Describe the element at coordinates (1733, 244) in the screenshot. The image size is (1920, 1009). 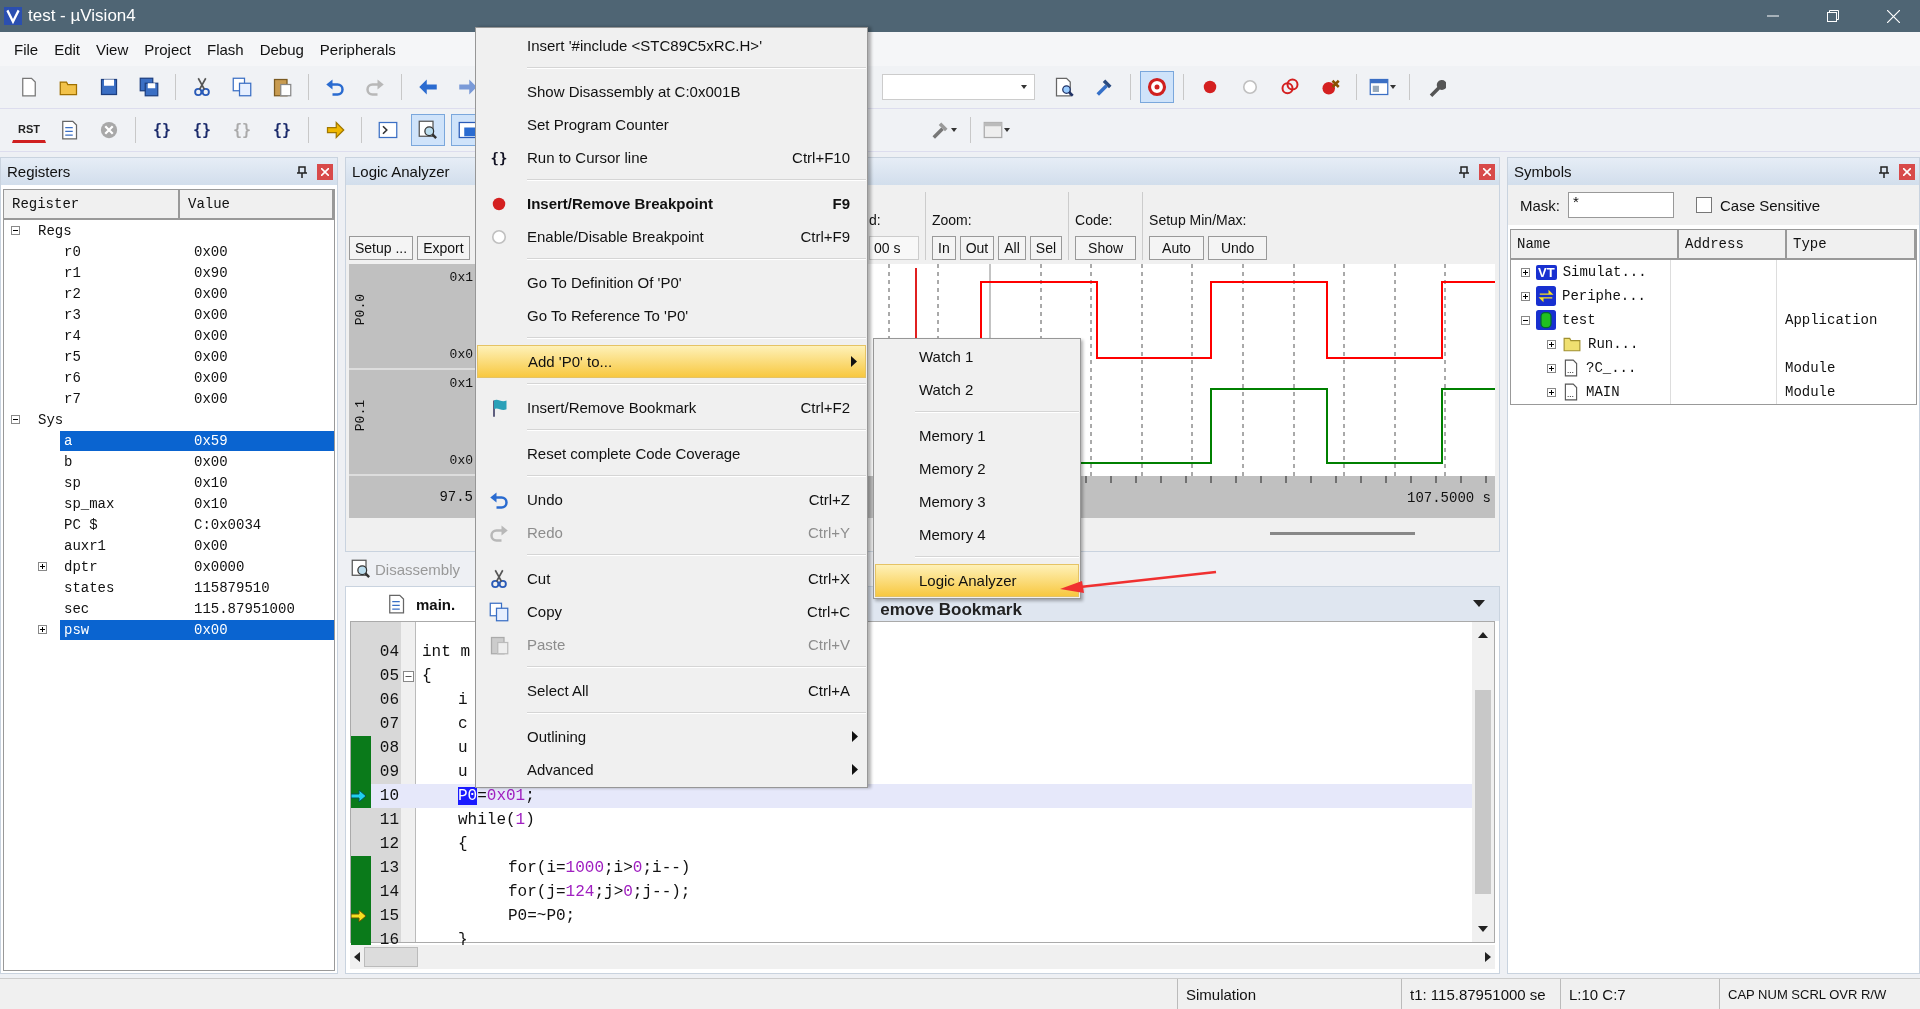
I see `column-header: Address` at that location.